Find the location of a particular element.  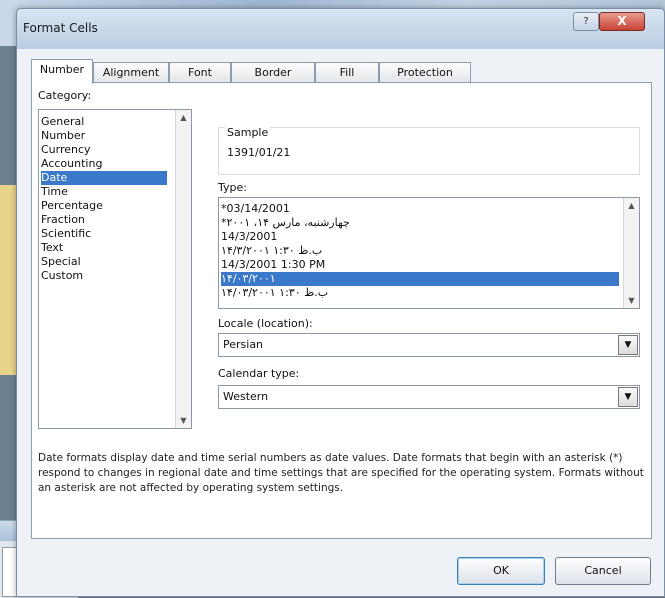

category-item: Custom is located at coordinates (62, 276).